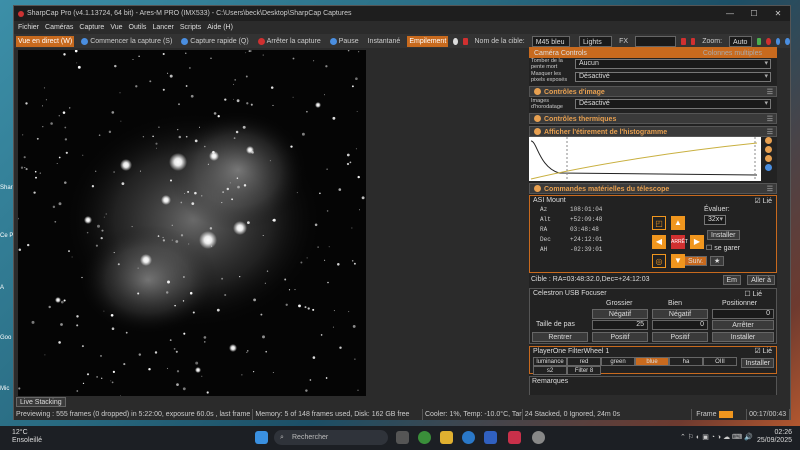 The image size is (800, 450). I want to click on mask-hot-select: Désactivé, so click(673, 77).